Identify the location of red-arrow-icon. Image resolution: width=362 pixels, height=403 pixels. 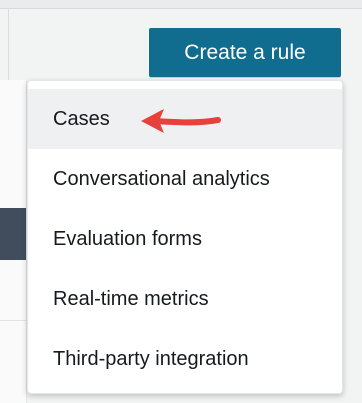
(181, 121).